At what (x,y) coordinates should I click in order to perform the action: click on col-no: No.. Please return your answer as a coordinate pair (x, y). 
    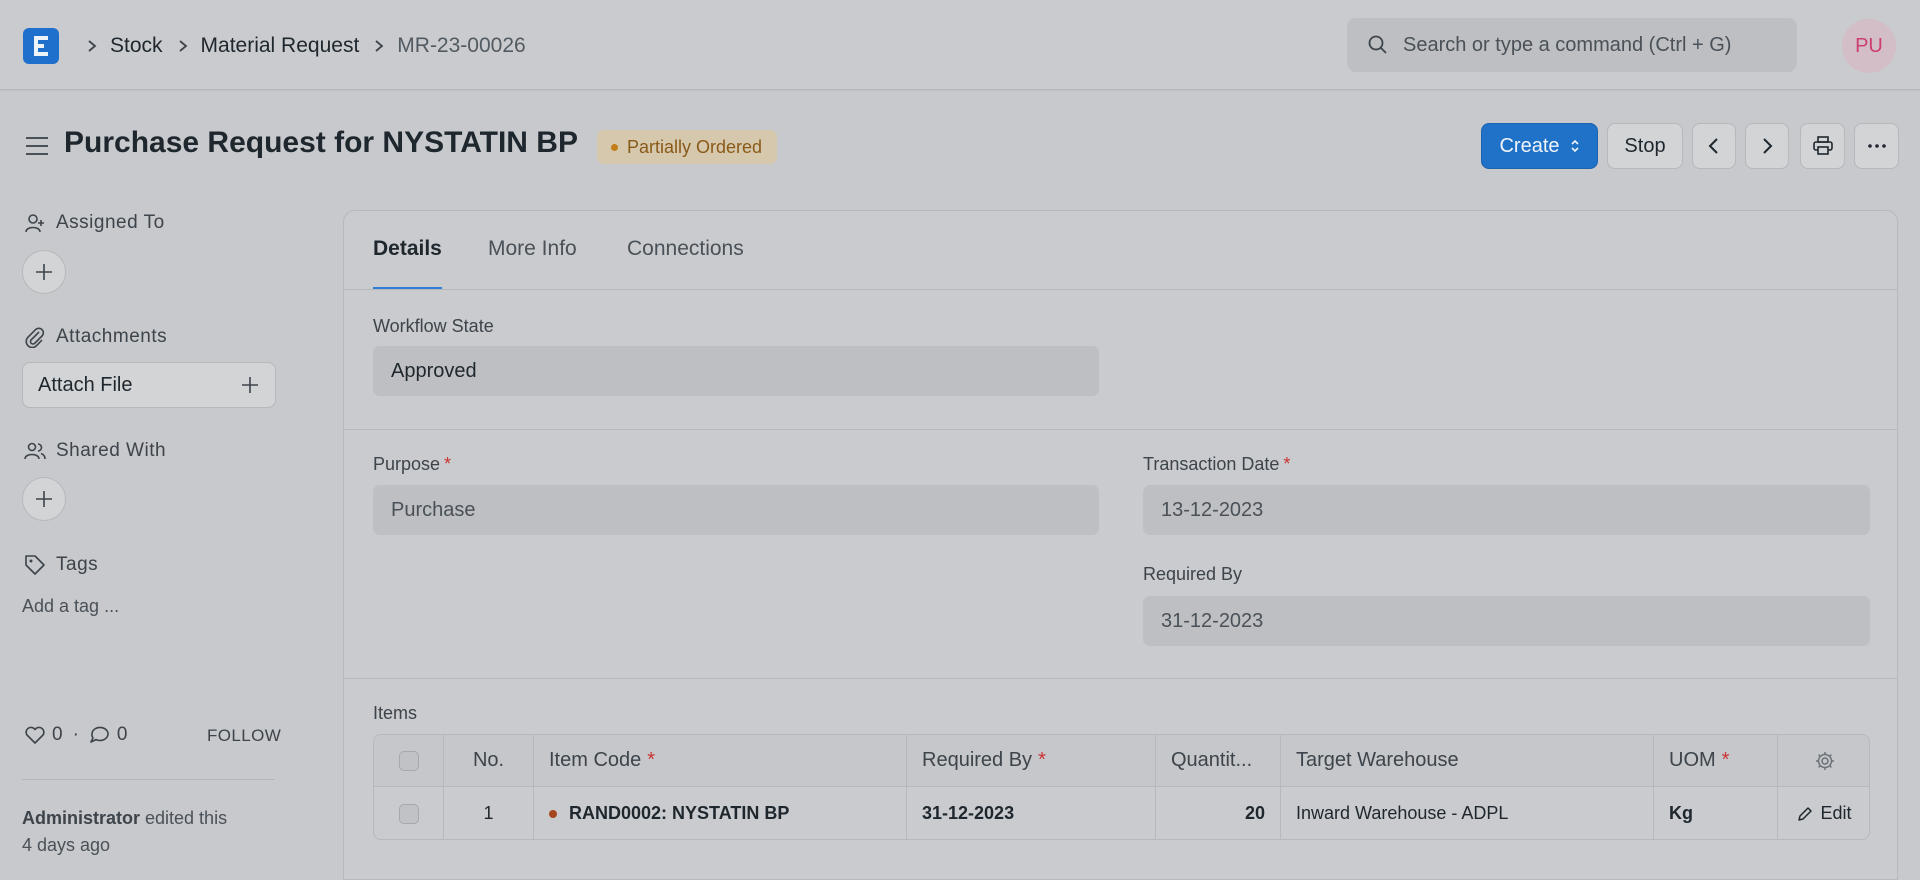
    Looking at the image, I should click on (489, 760).